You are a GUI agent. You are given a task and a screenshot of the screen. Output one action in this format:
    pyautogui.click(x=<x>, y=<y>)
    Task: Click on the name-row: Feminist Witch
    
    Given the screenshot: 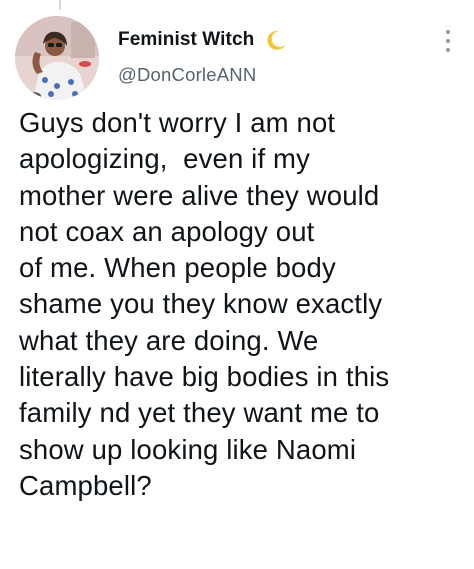 What is the action you would take?
    pyautogui.click(x=276, y=40)
    